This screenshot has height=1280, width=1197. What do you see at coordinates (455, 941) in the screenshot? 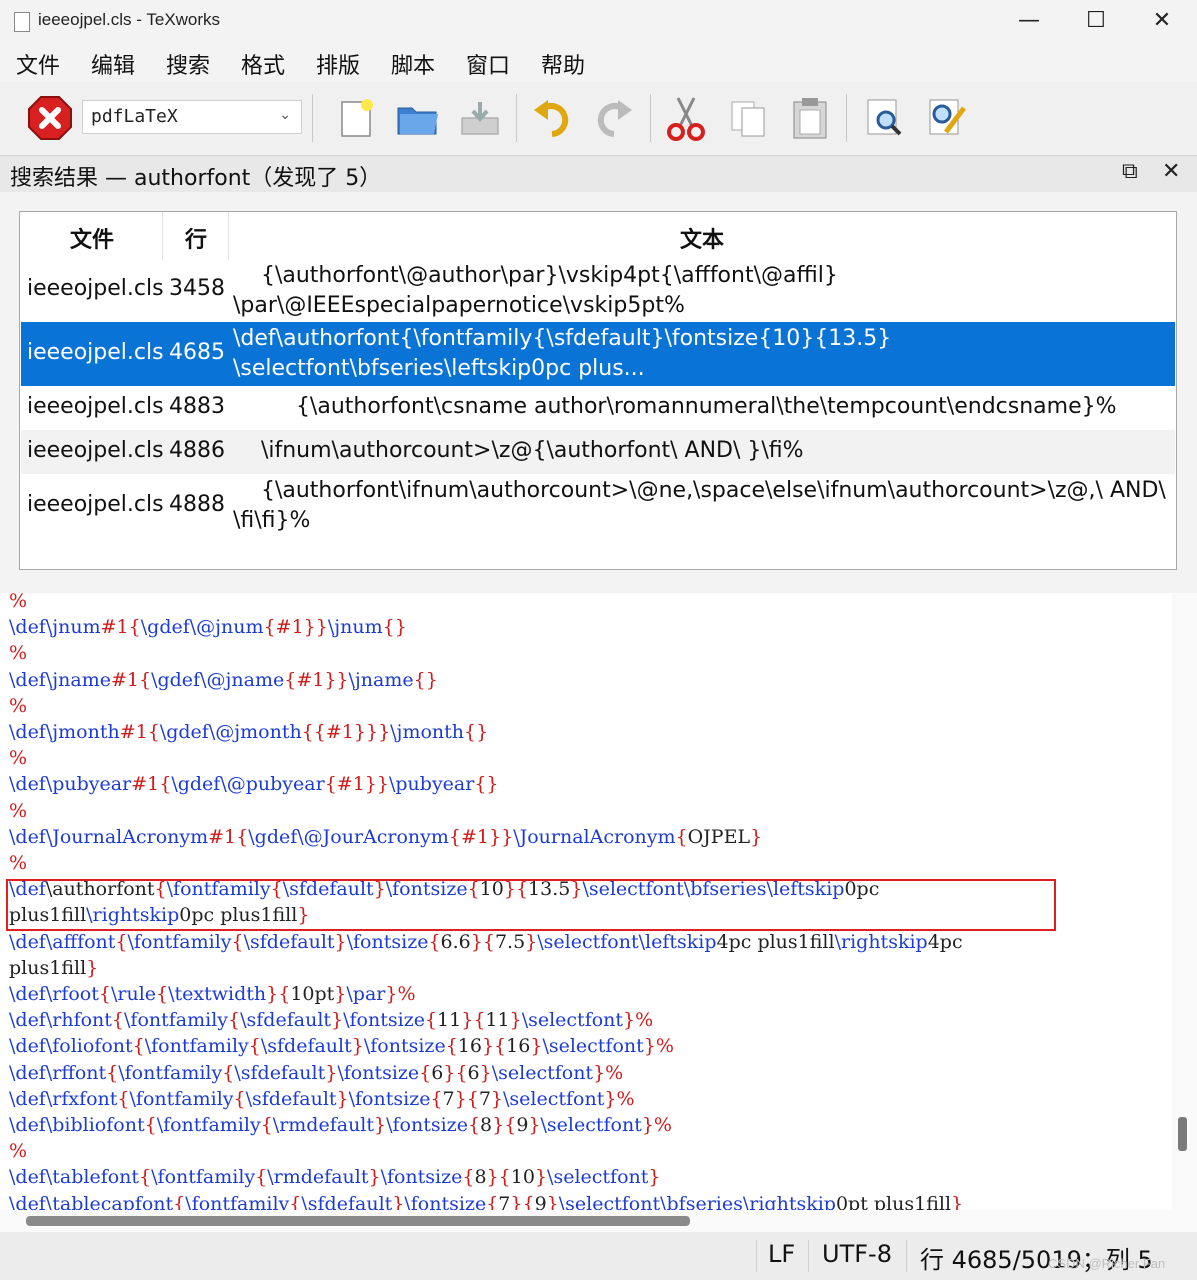
I see `code-token: 6.6` at bounding box center [455, 941].